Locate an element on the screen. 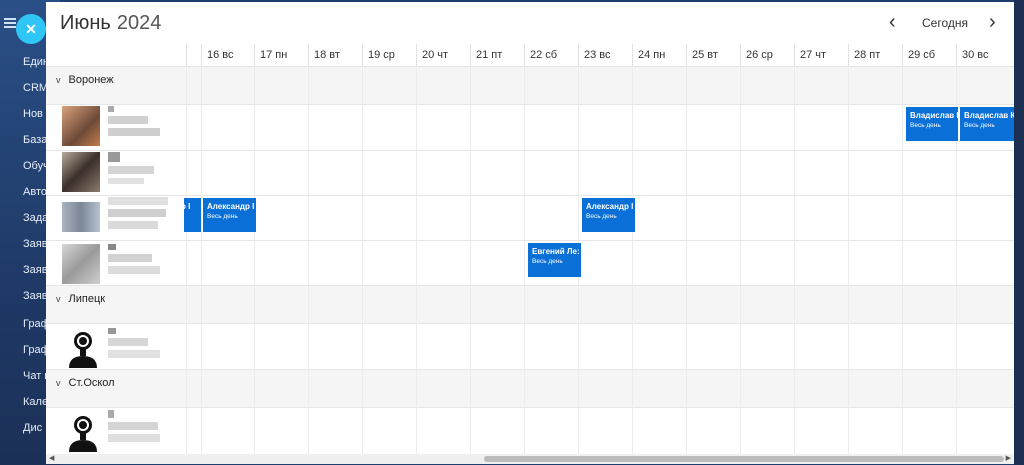 The height and width of the screenshot is (465, 1024). group-label: Ст.Оскол is located at coordinates (91, 383).